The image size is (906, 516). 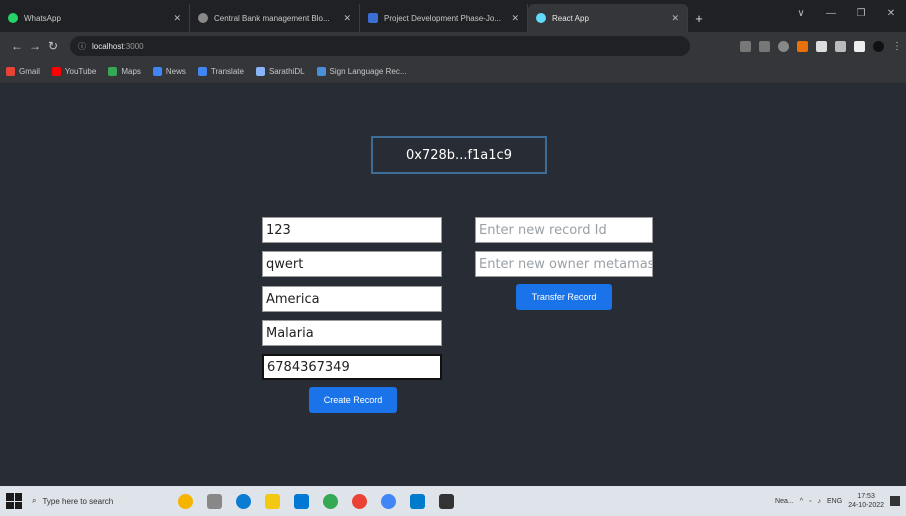 I want to click on install-icon, so click(x=764, y=46).